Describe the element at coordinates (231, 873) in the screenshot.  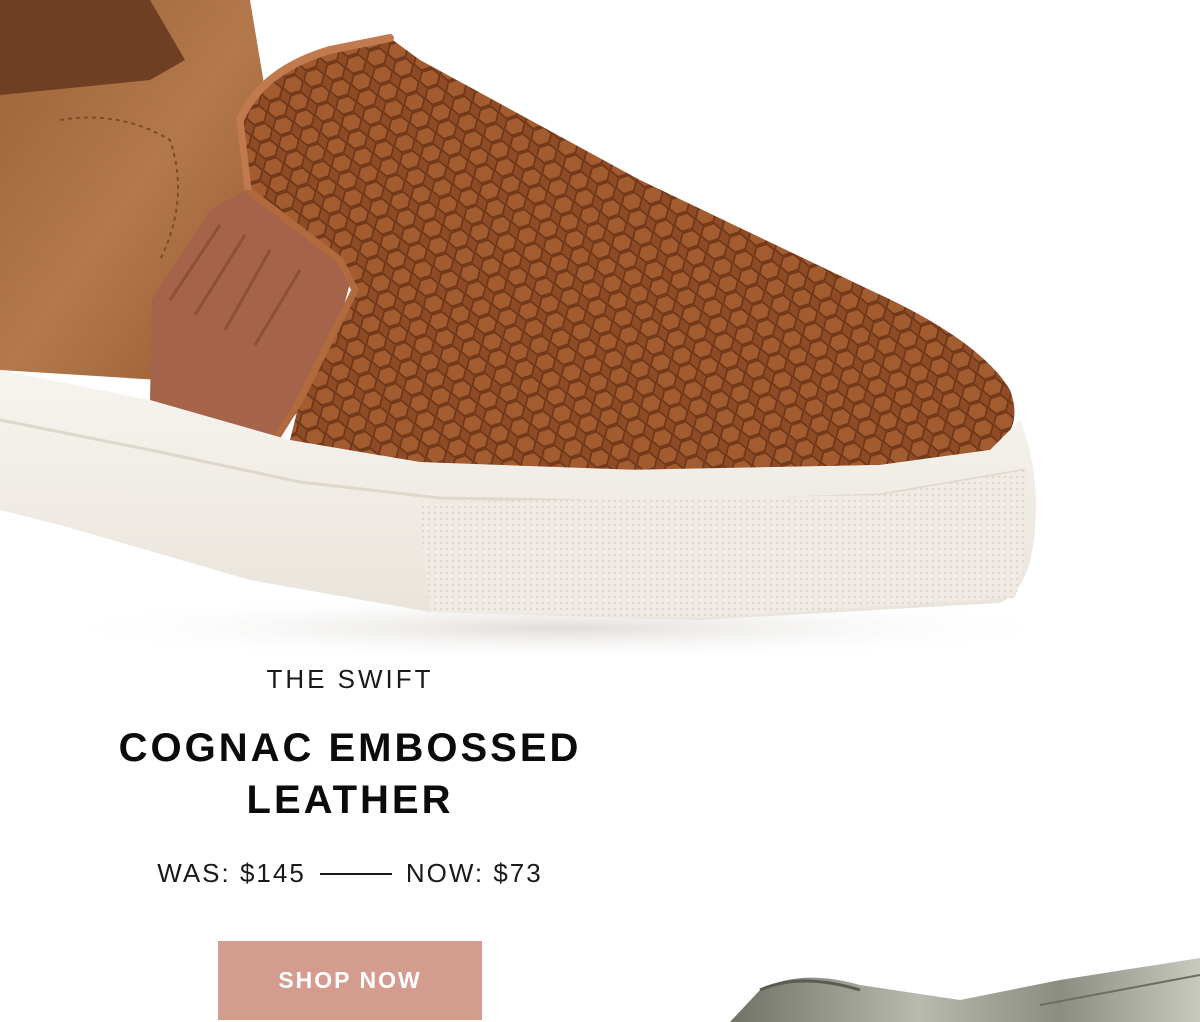
I see `was-price: WAS: $145` at that location.